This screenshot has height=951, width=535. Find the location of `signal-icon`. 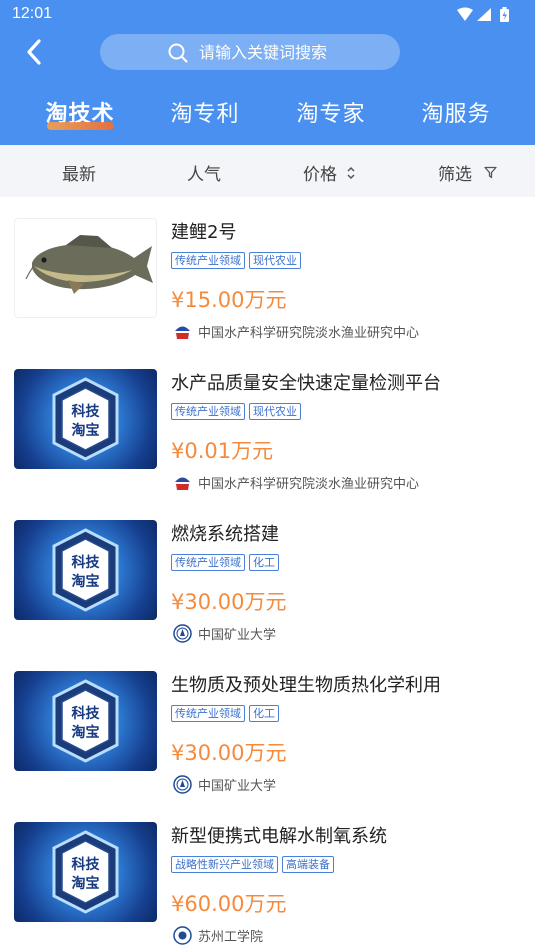

signal-icon is located at coordinates (484, 14).